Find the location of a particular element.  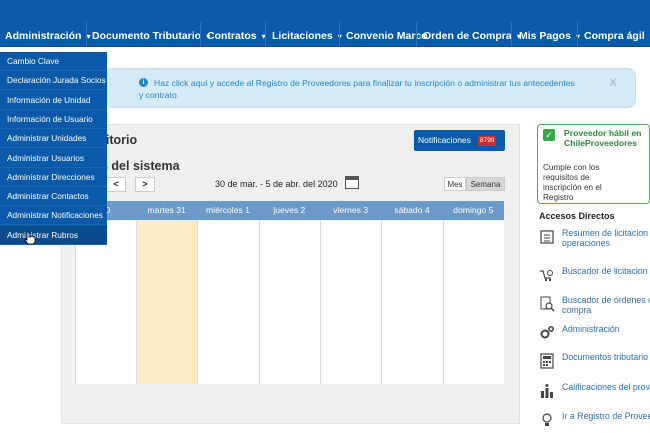

dropdown-item: Administrar Direcciones is located at coordinates (53, 177).